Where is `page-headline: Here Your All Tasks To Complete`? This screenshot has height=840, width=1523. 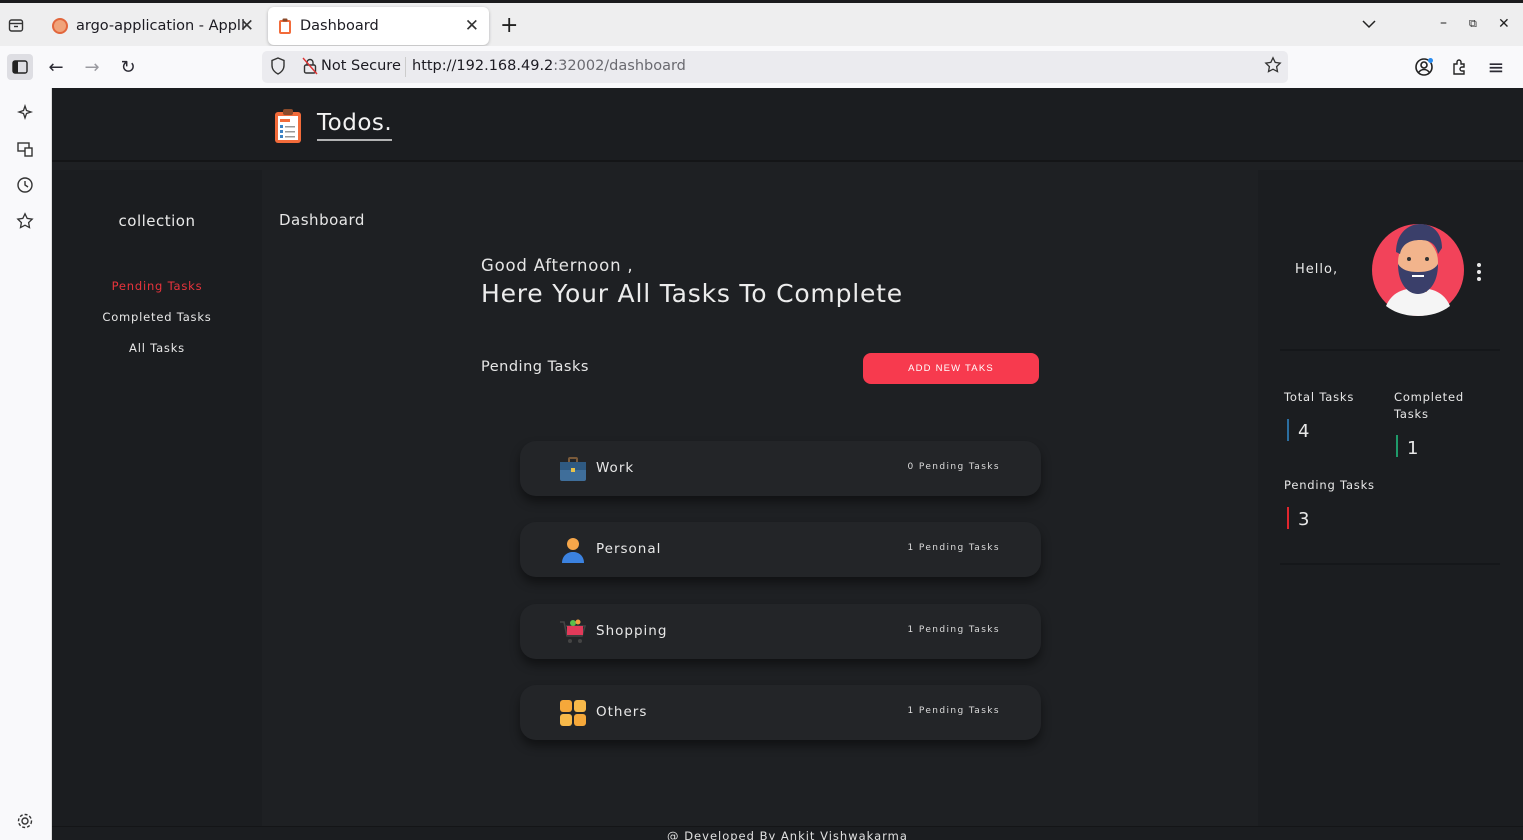
page-headline: Here Your All Tasks To Complete is located at coordinates (692, 293).